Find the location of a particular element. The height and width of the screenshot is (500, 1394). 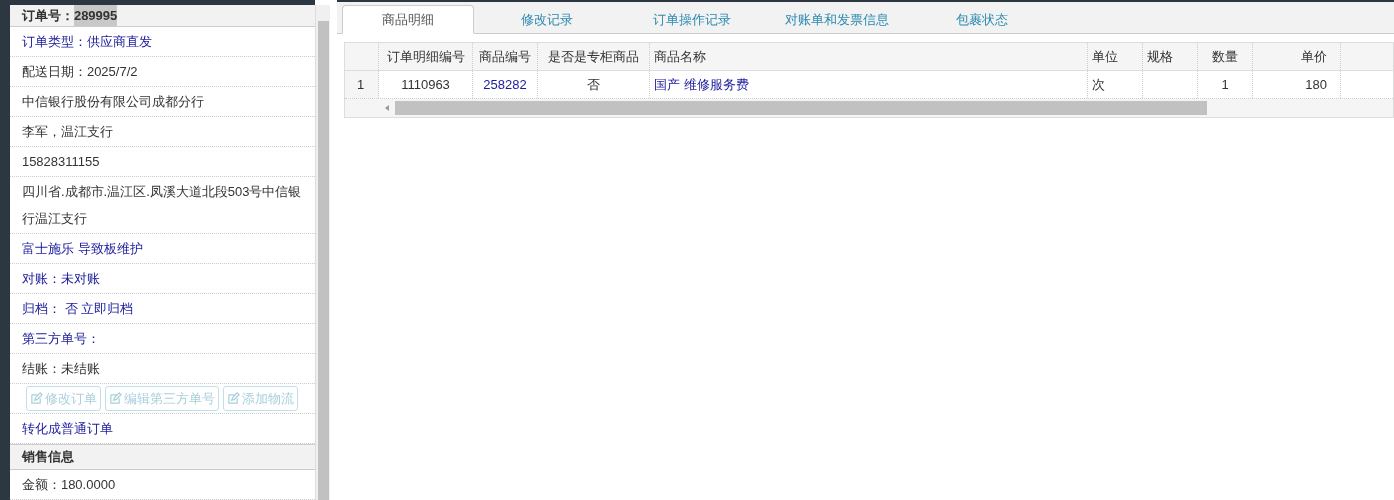

info-text: 金额：180.0000 is located at coordinates (69, 485).